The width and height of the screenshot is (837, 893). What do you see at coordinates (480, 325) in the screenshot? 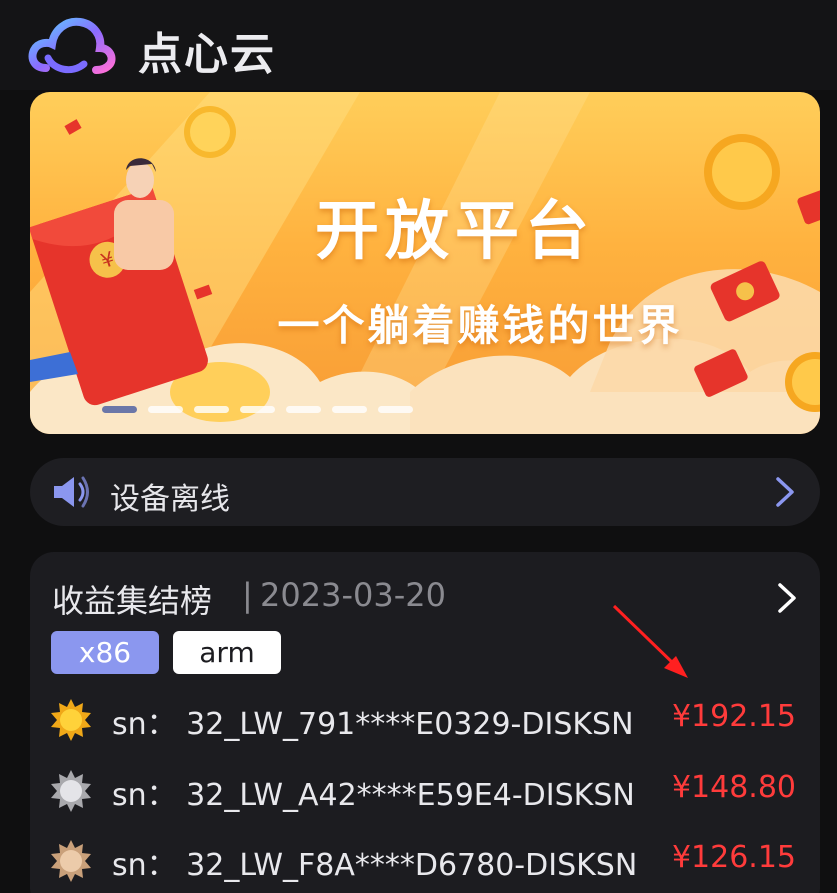
I see `banner-subtitle: 一个躺着赚钱的世界` at bounding box center [480, 325].